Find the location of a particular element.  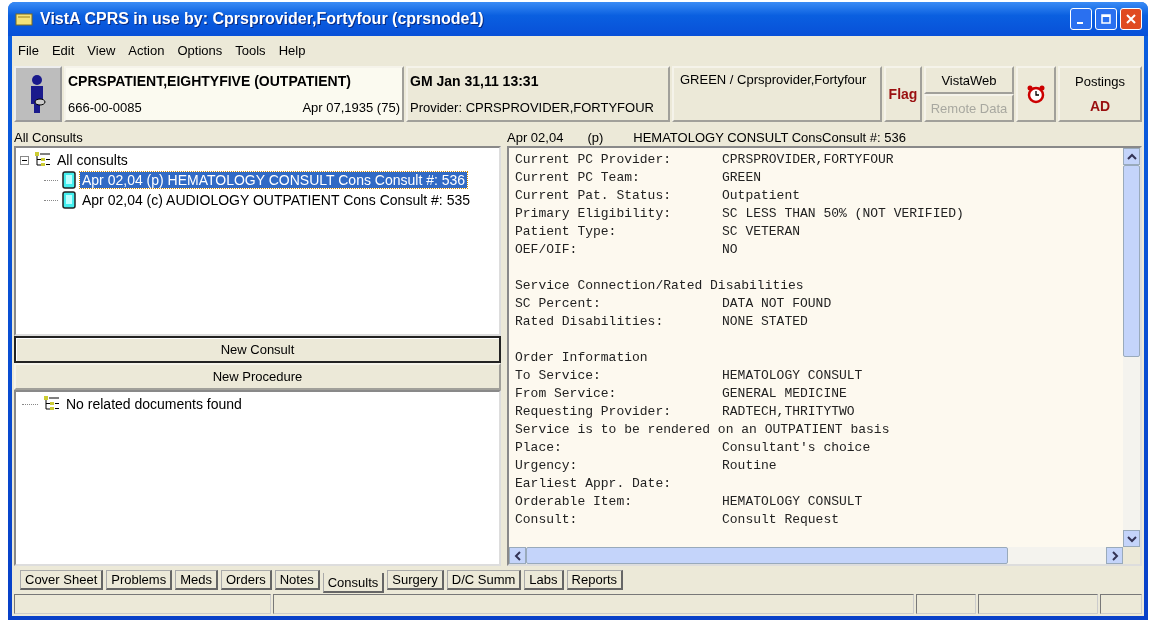

report-value: Outpatient is located at coordinates (761, 196).